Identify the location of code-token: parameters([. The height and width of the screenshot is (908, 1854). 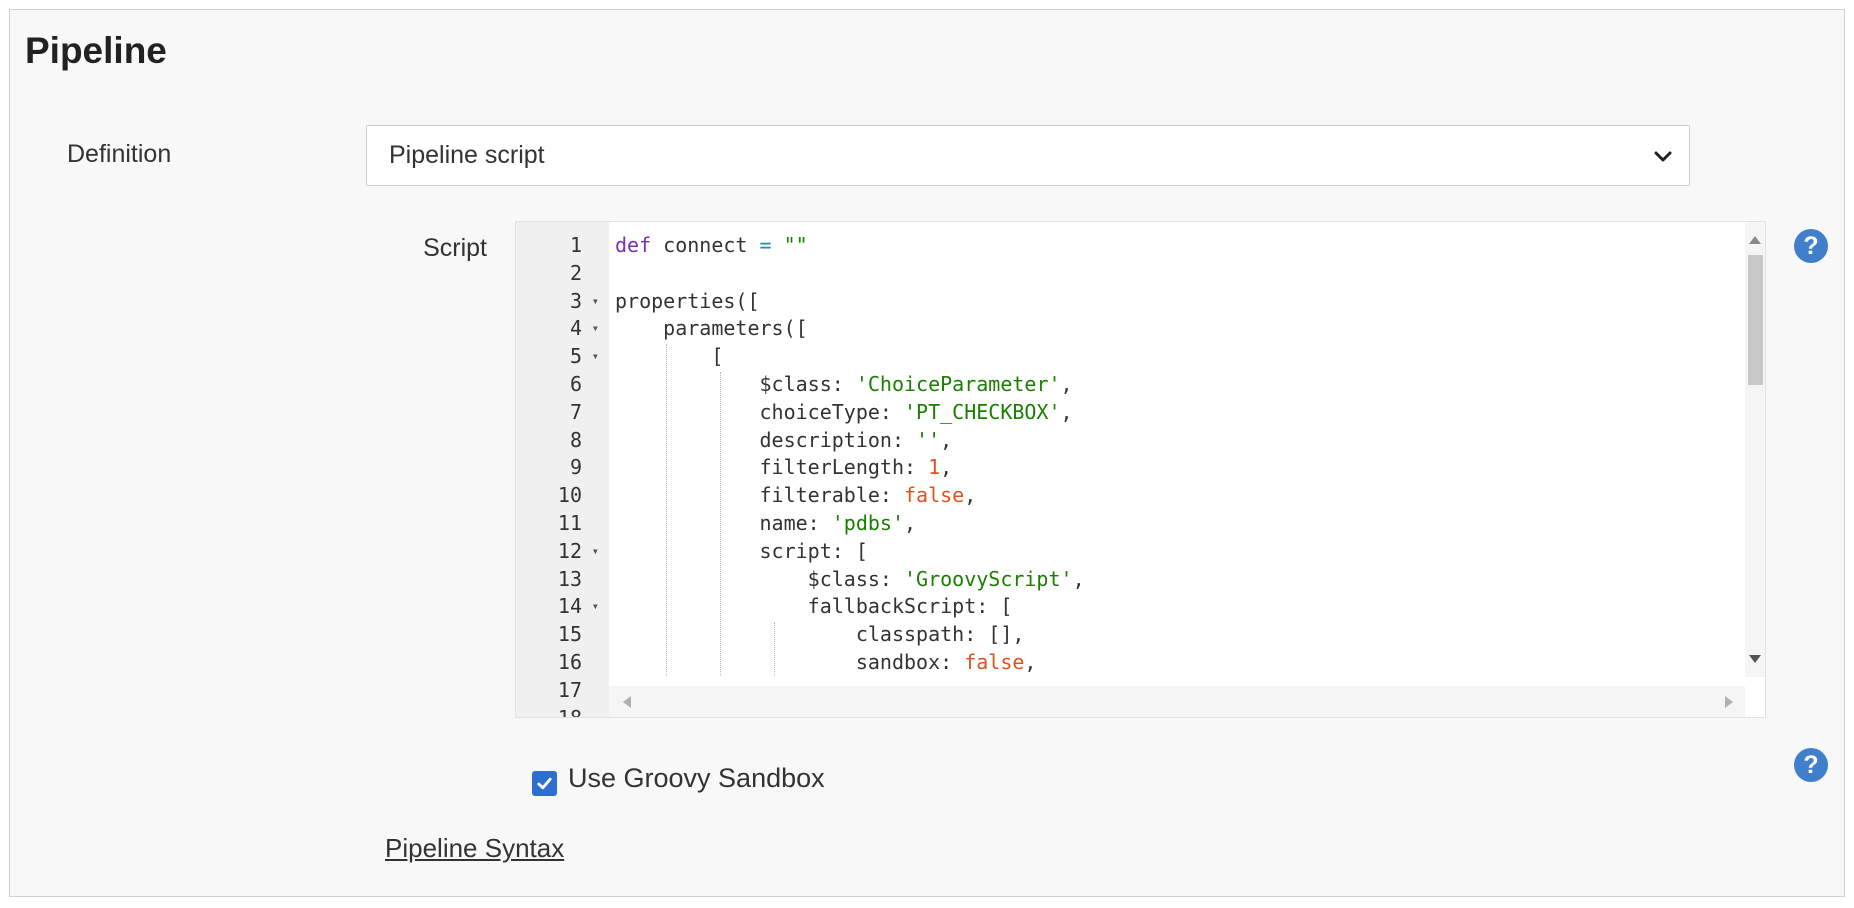
(711, 328).